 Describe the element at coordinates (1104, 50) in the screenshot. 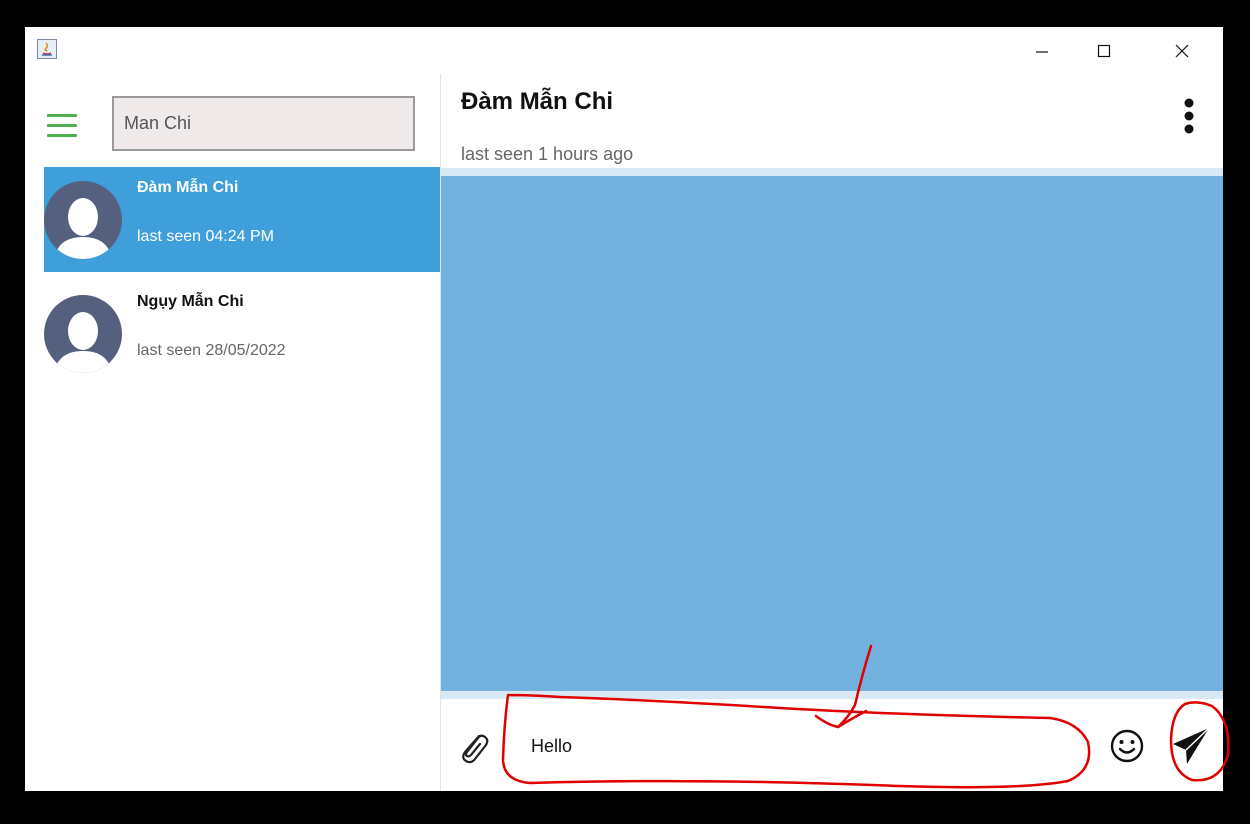

I see `maximize-button` at that location.